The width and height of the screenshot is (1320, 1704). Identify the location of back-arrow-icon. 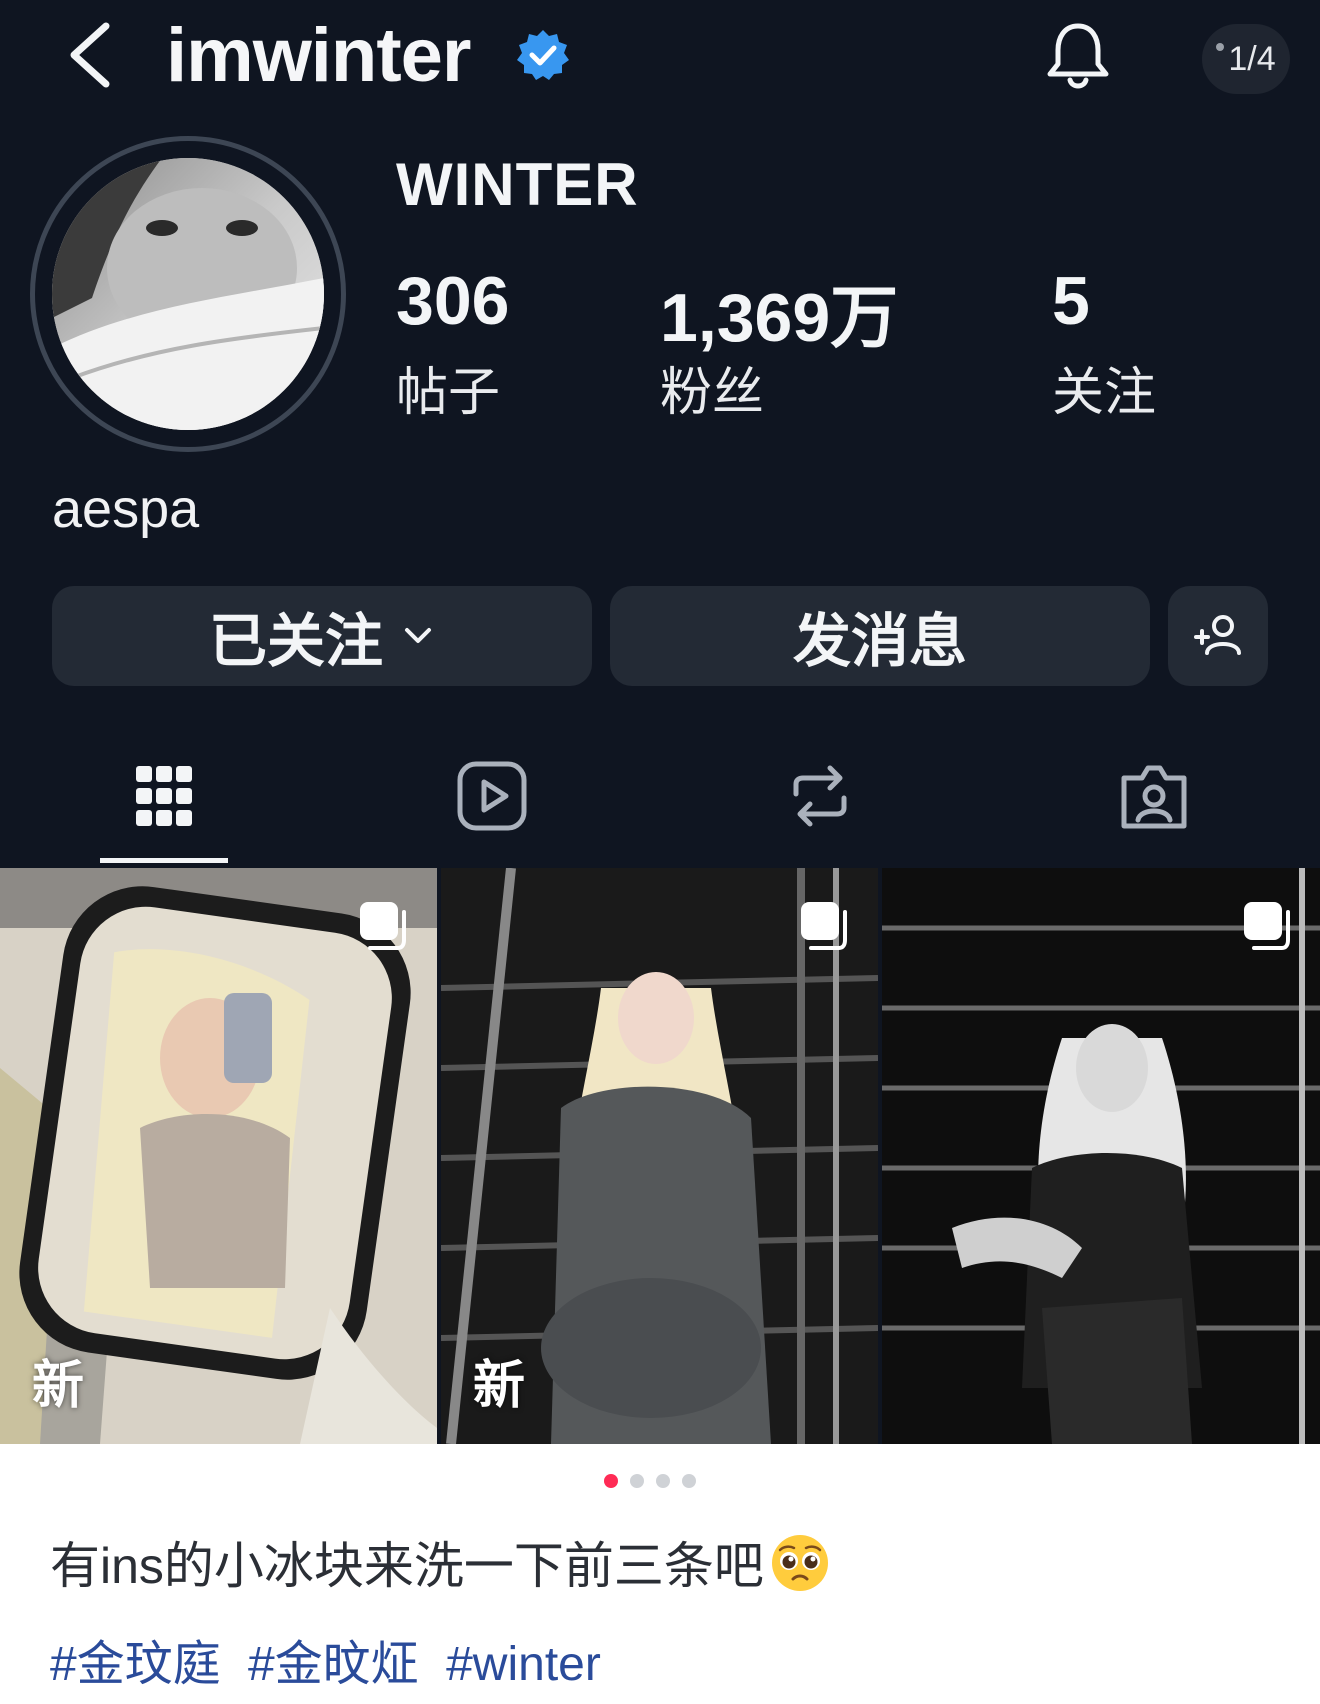
(92, 55).